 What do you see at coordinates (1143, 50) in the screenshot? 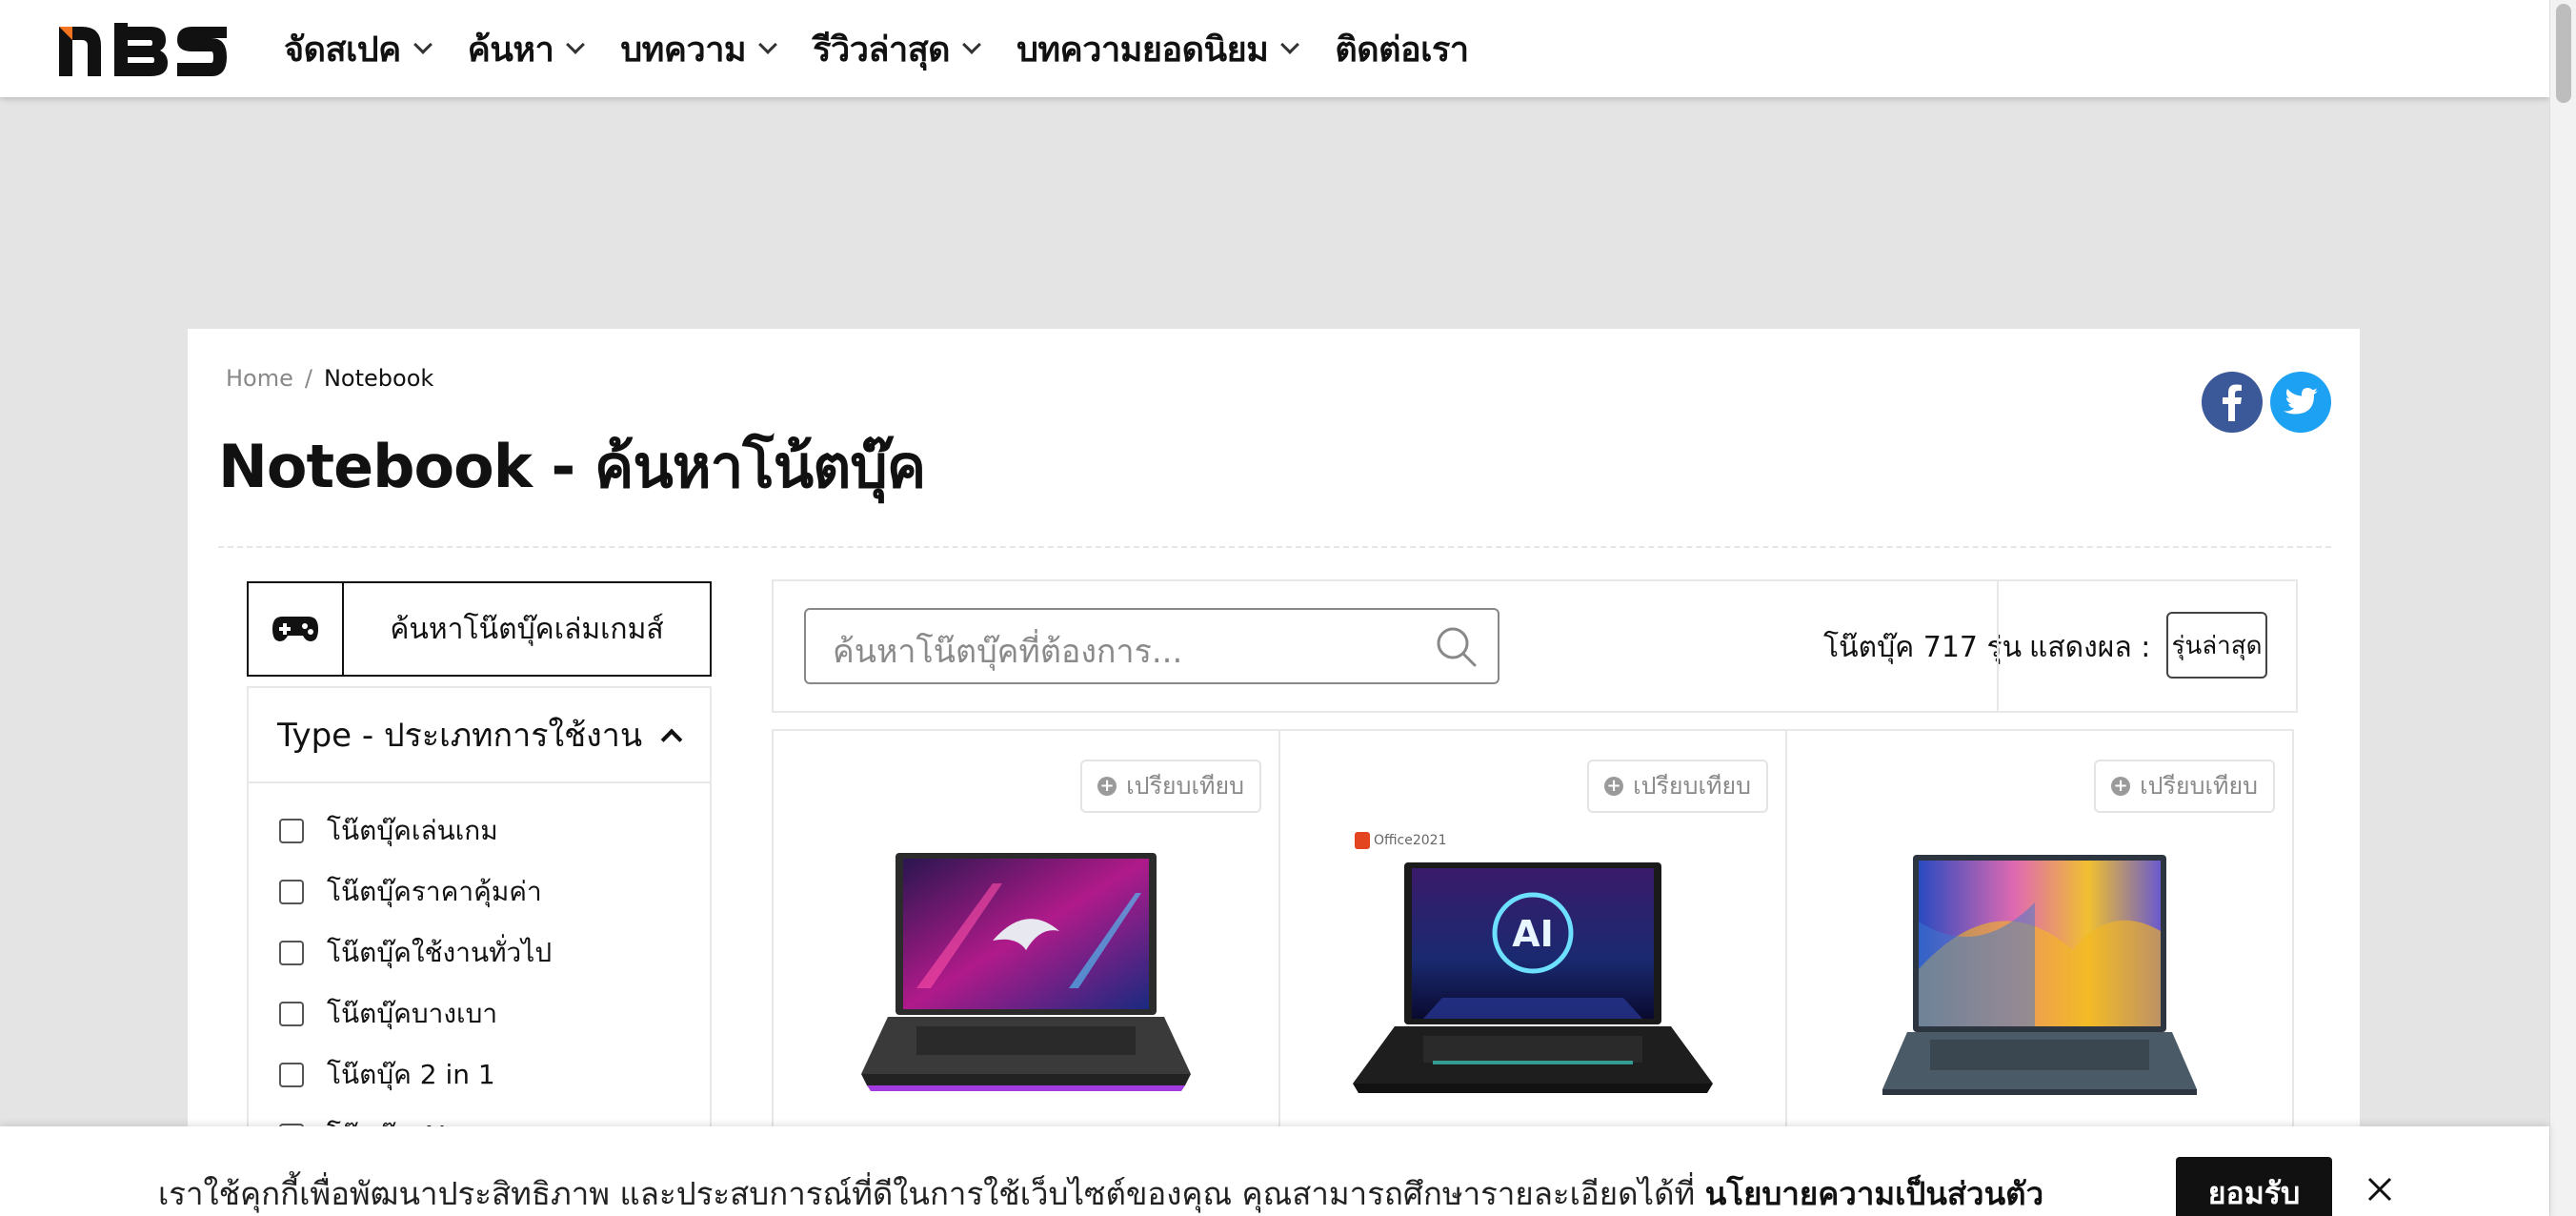
I see `nav-item-label: บทความยอดนิยม` at bounding box center [1143, 50].